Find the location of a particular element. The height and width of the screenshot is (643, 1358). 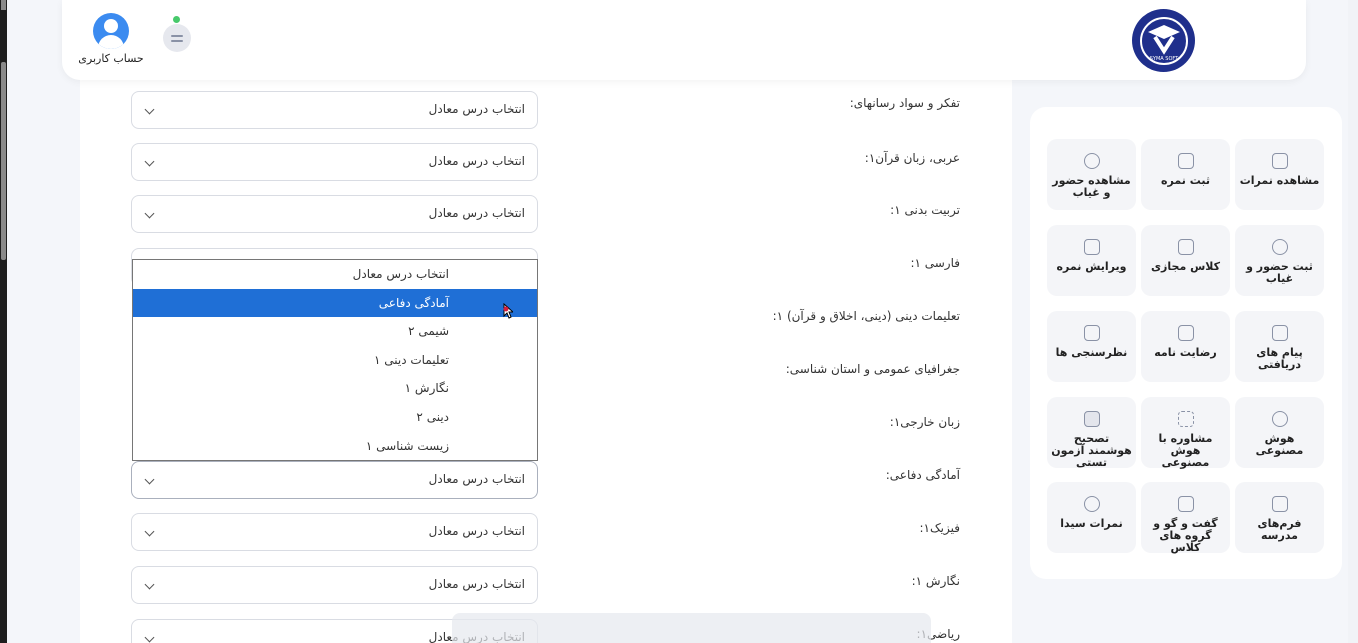

form-row-physical-education: تربیت بدنی ۱: انتخاب درس معادل is located at coordinates (506, 215).